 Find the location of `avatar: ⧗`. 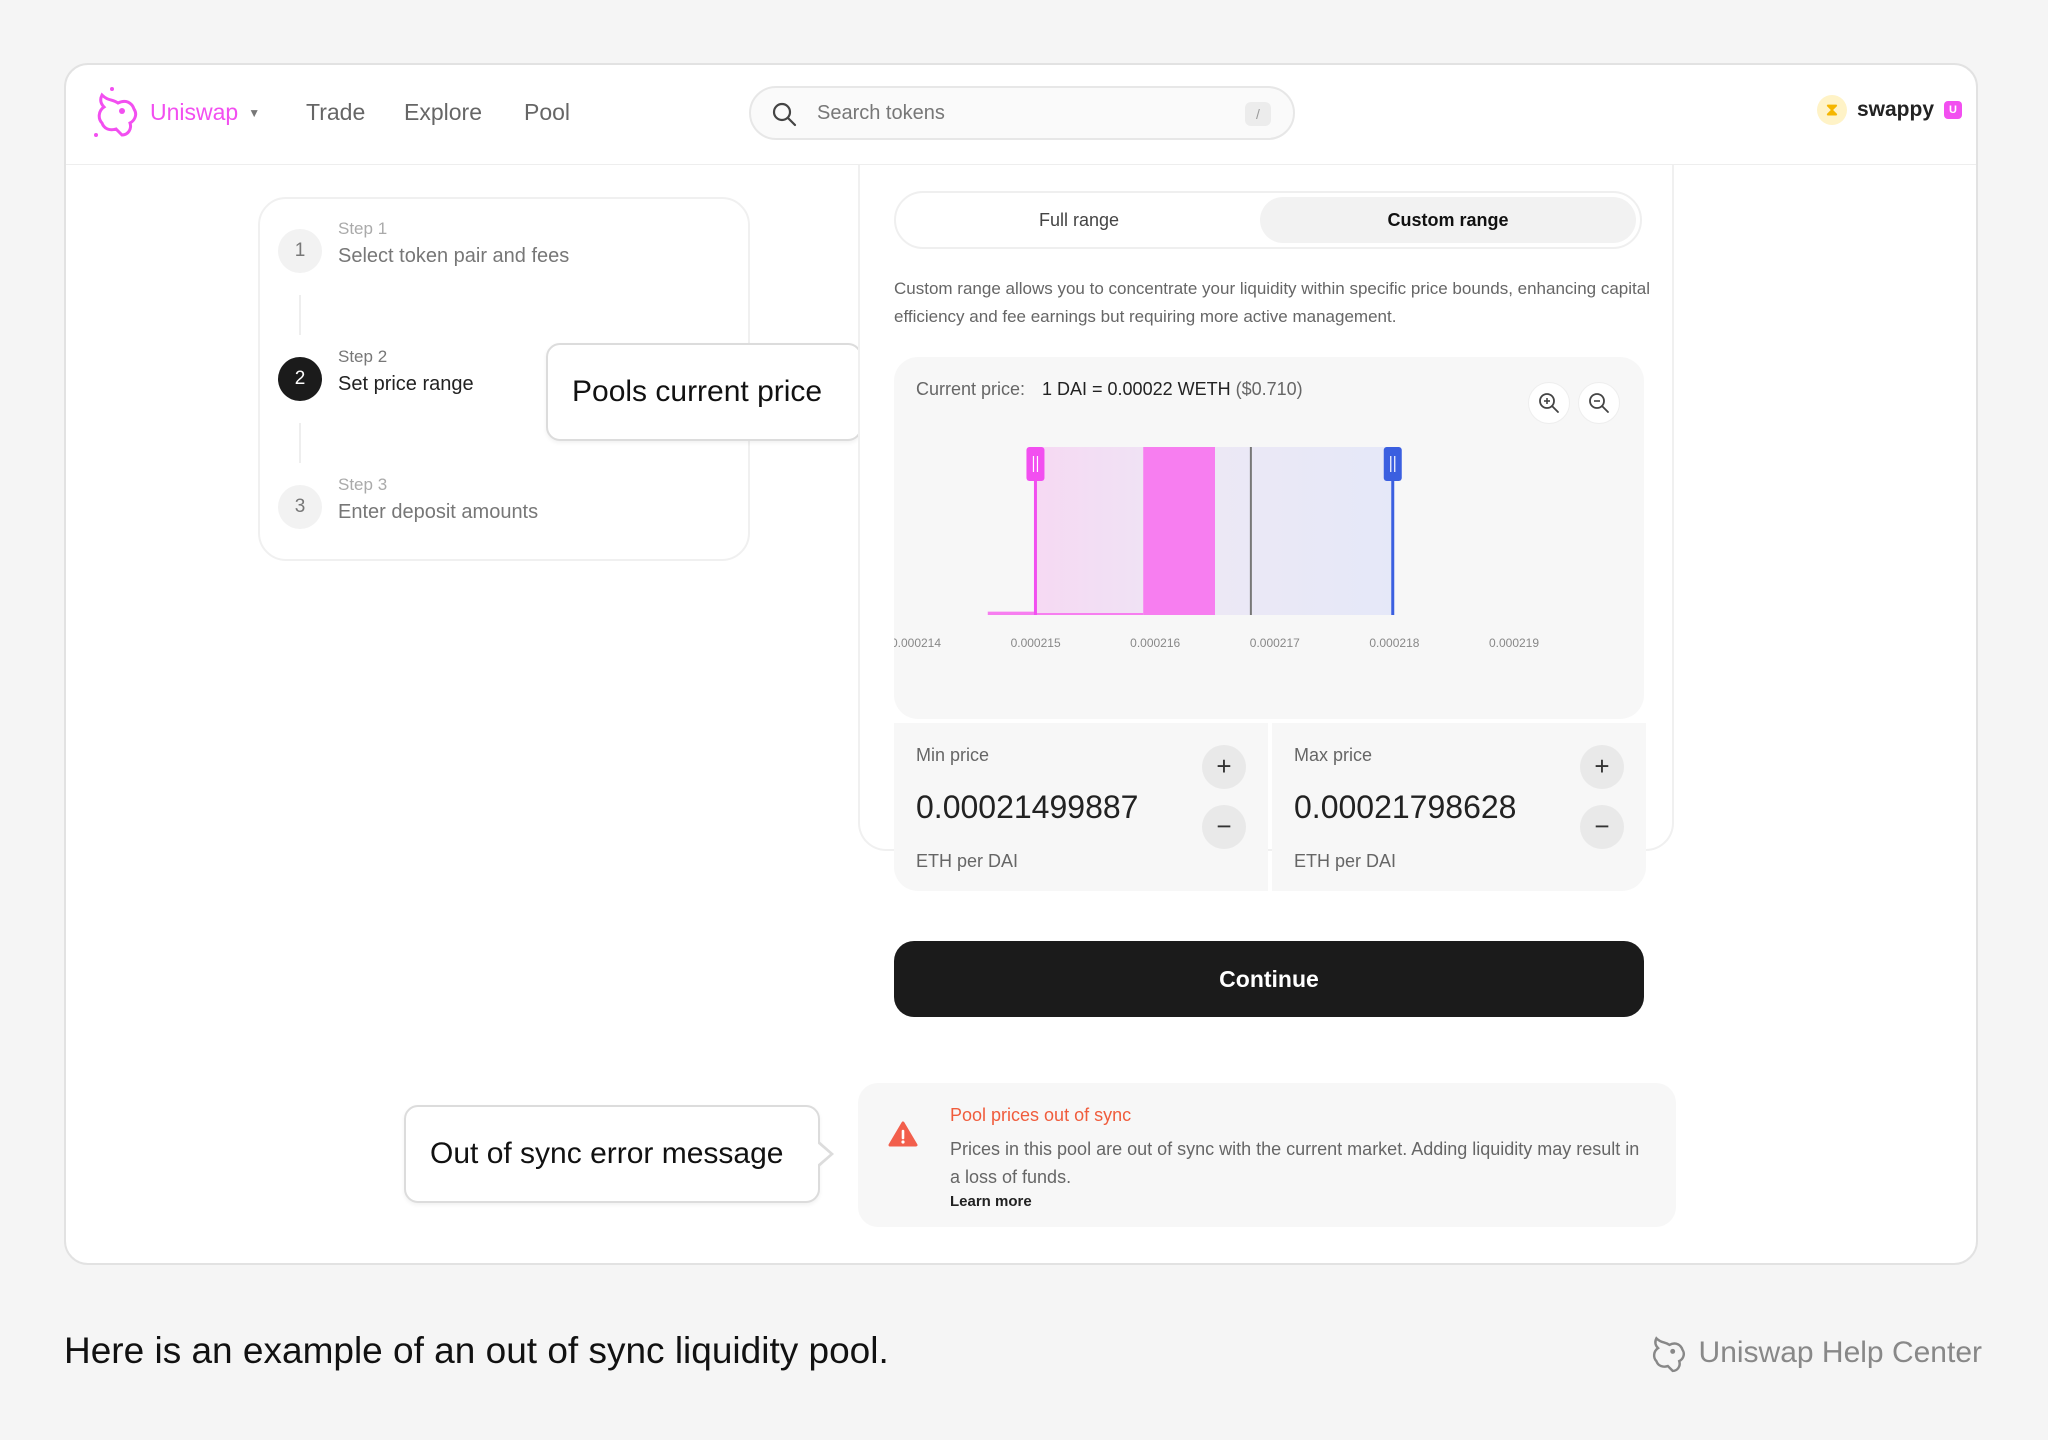

avatar: ⧗ is located at coordinates (1831, 110).